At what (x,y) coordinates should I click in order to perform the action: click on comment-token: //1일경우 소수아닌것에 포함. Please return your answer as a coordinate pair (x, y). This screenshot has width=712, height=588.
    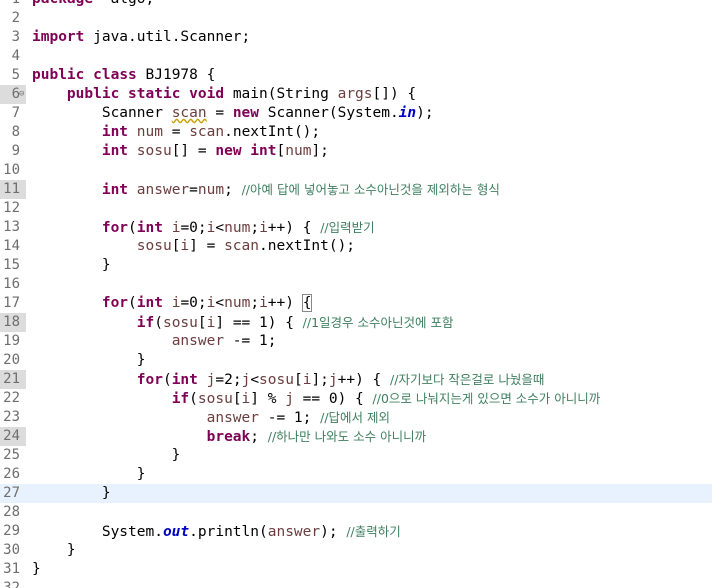
    Looking at the image, I should click on (378, 322).